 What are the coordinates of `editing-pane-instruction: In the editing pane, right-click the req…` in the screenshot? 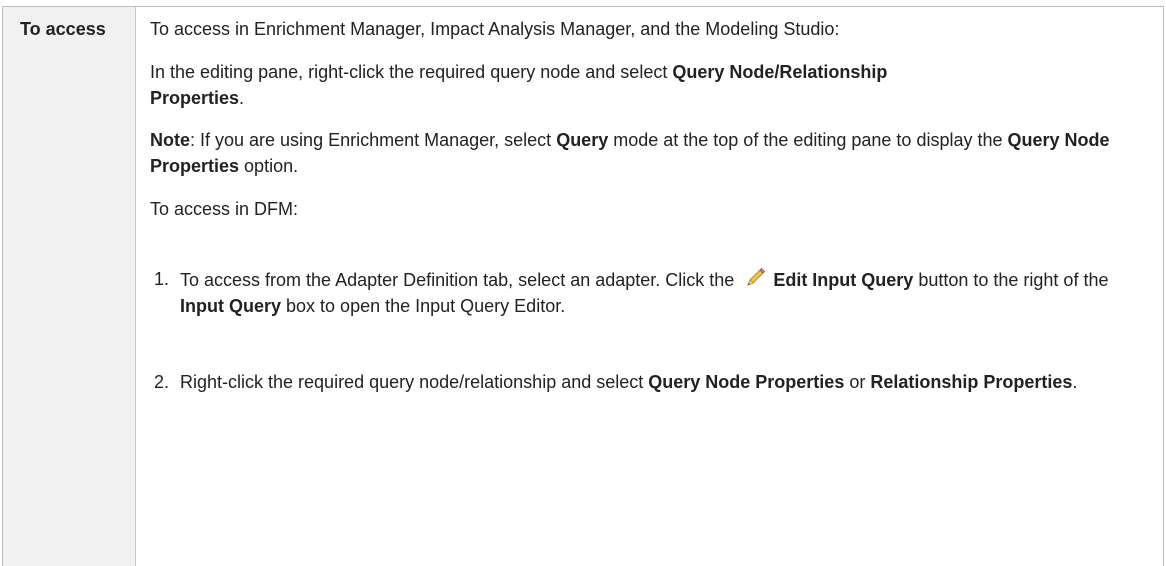 It's located at (519, 85).